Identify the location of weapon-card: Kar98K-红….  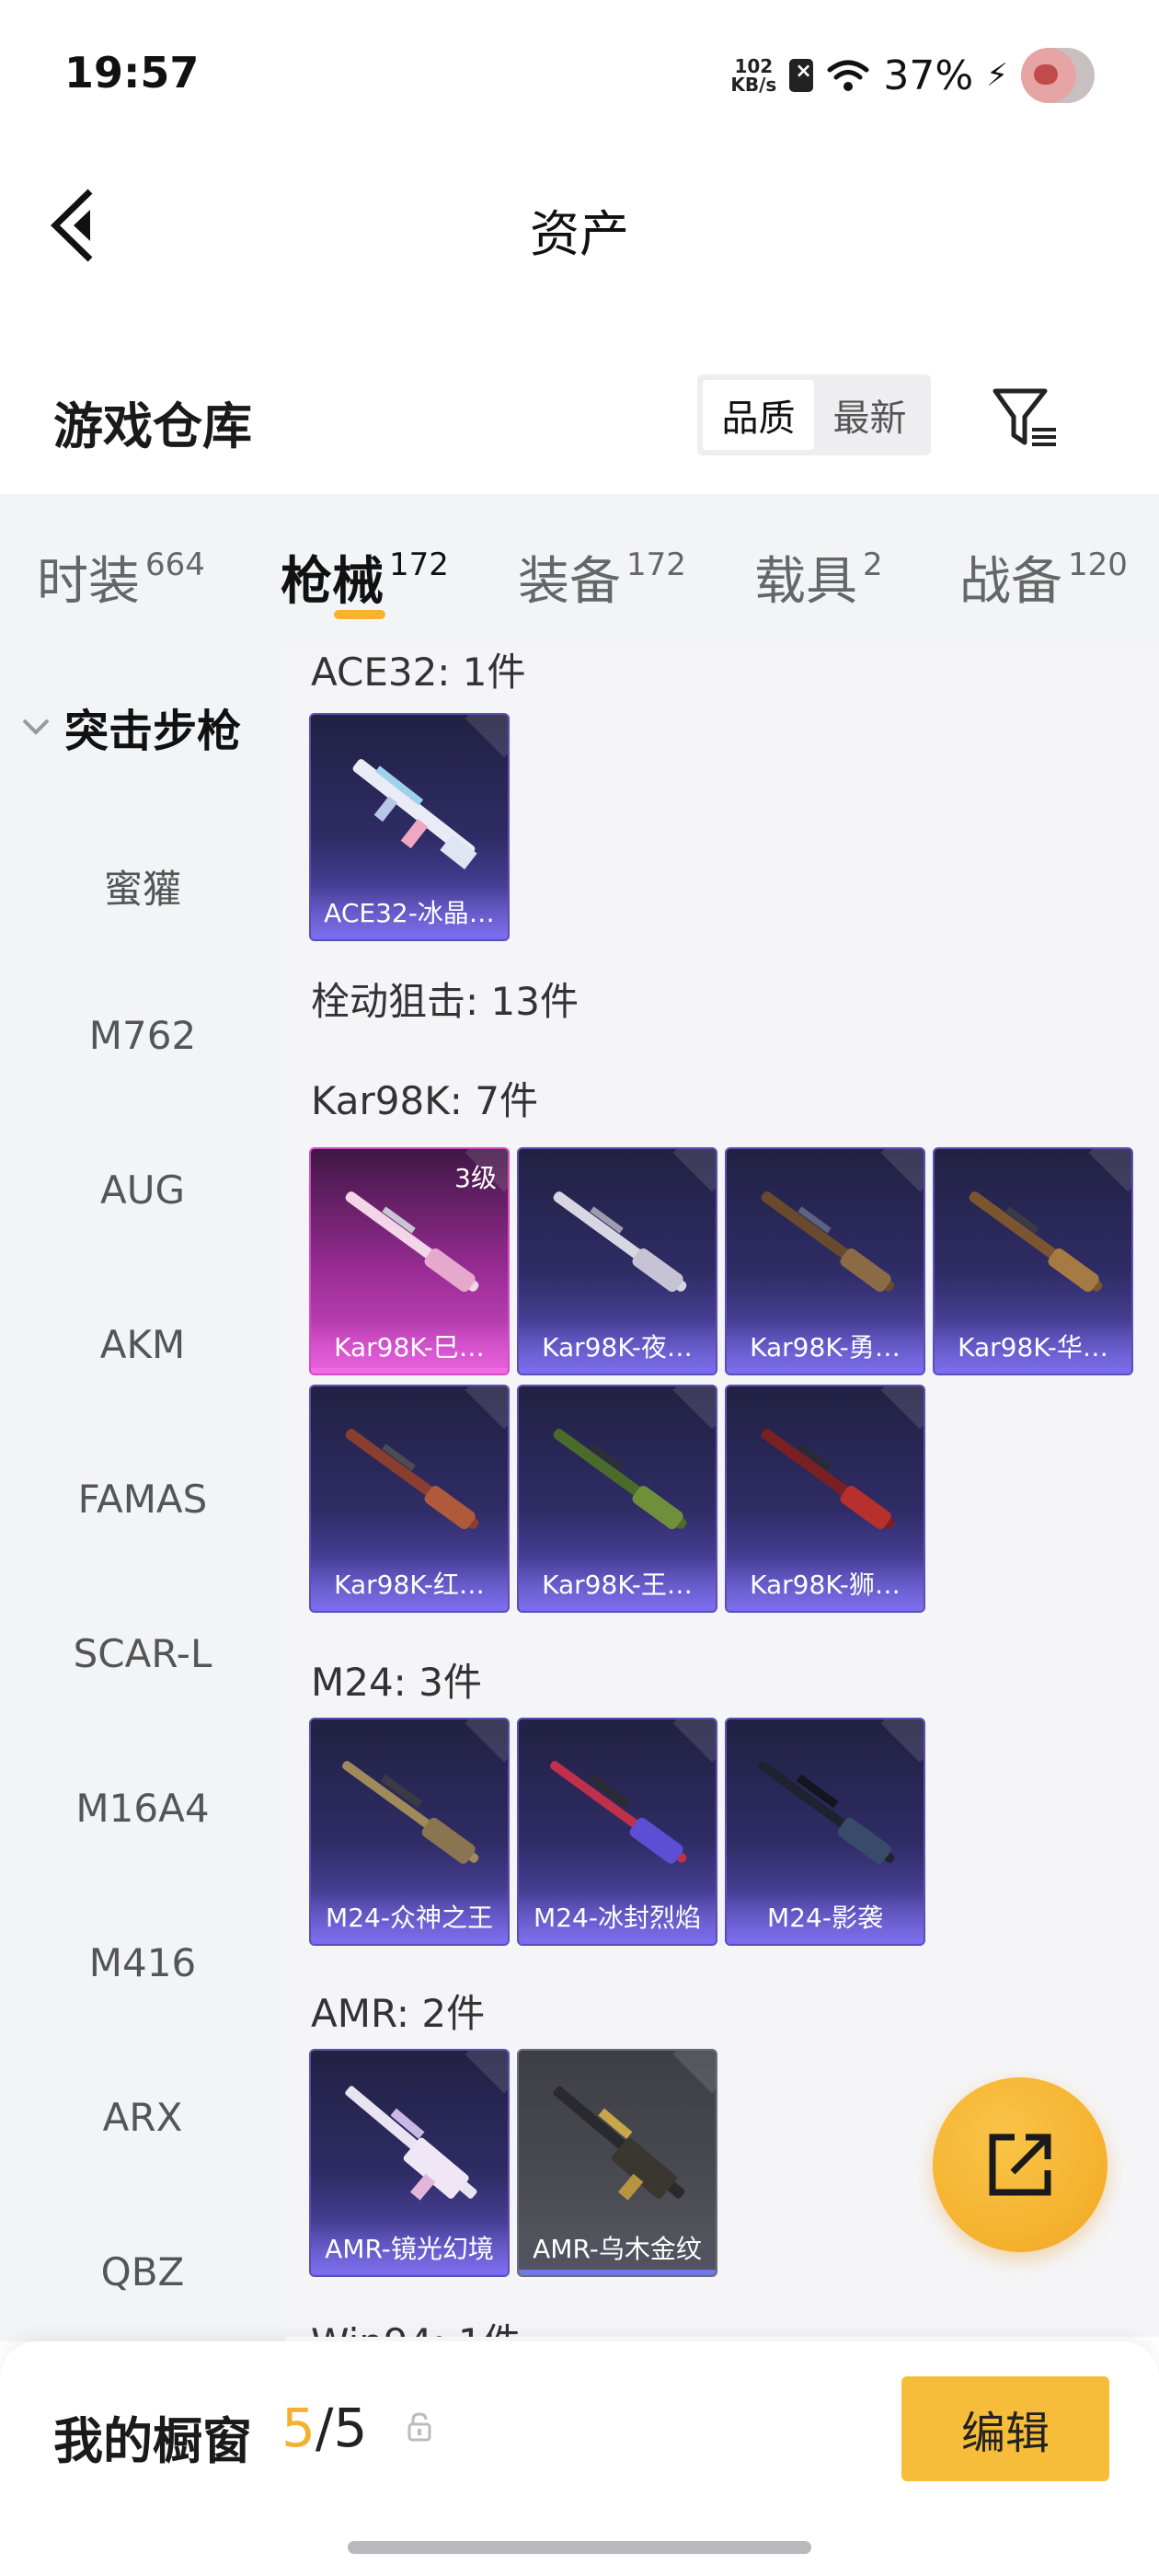
(409, 1499).